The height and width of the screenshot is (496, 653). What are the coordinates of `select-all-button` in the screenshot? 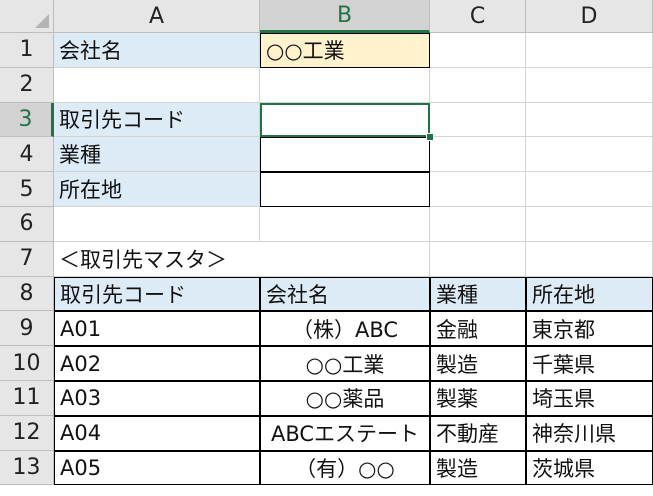 It's located at (27, 16).